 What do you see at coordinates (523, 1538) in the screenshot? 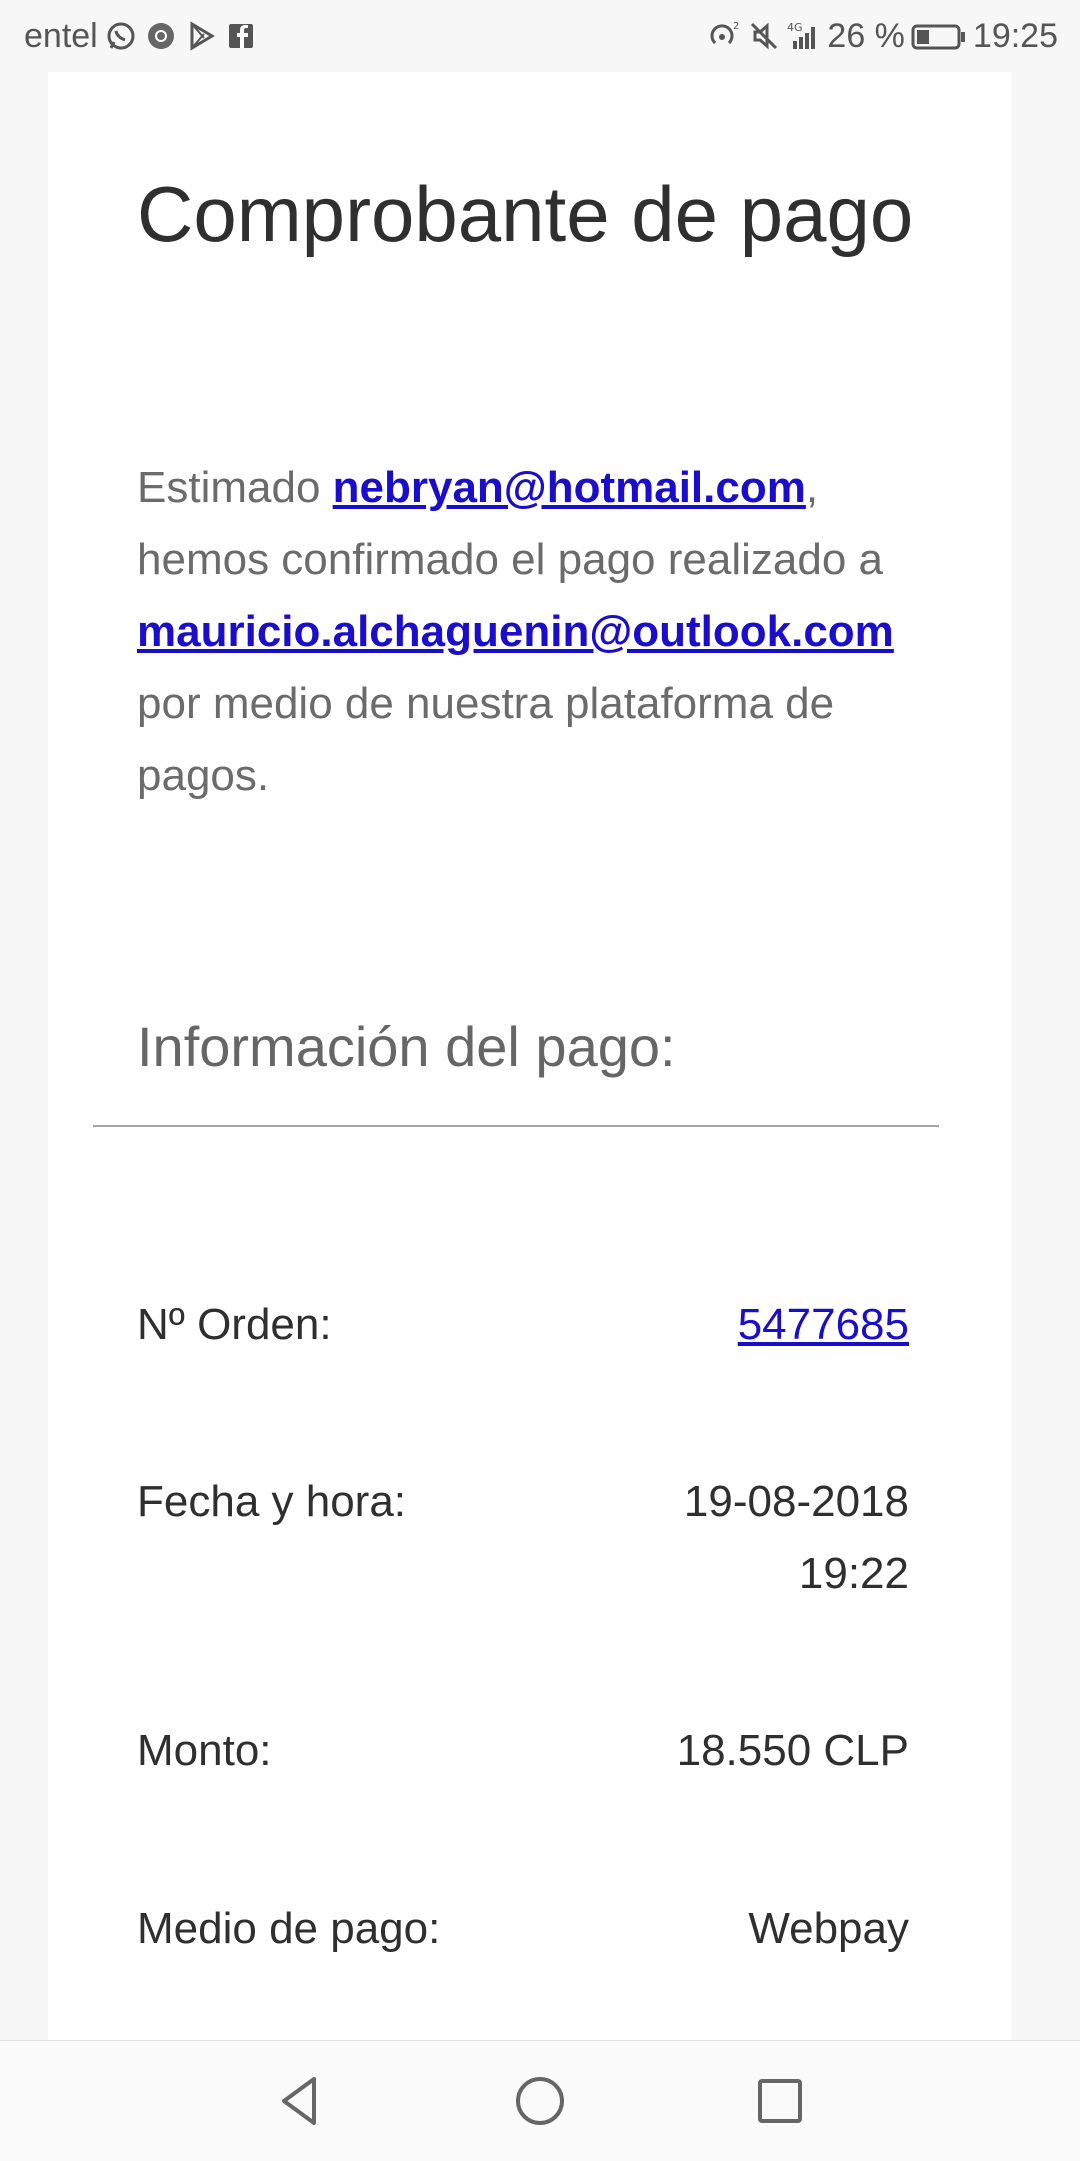
I see `datetime-row: Fecha y hora: 19-08-2018 19:22` at bounding box center [523, 1538].